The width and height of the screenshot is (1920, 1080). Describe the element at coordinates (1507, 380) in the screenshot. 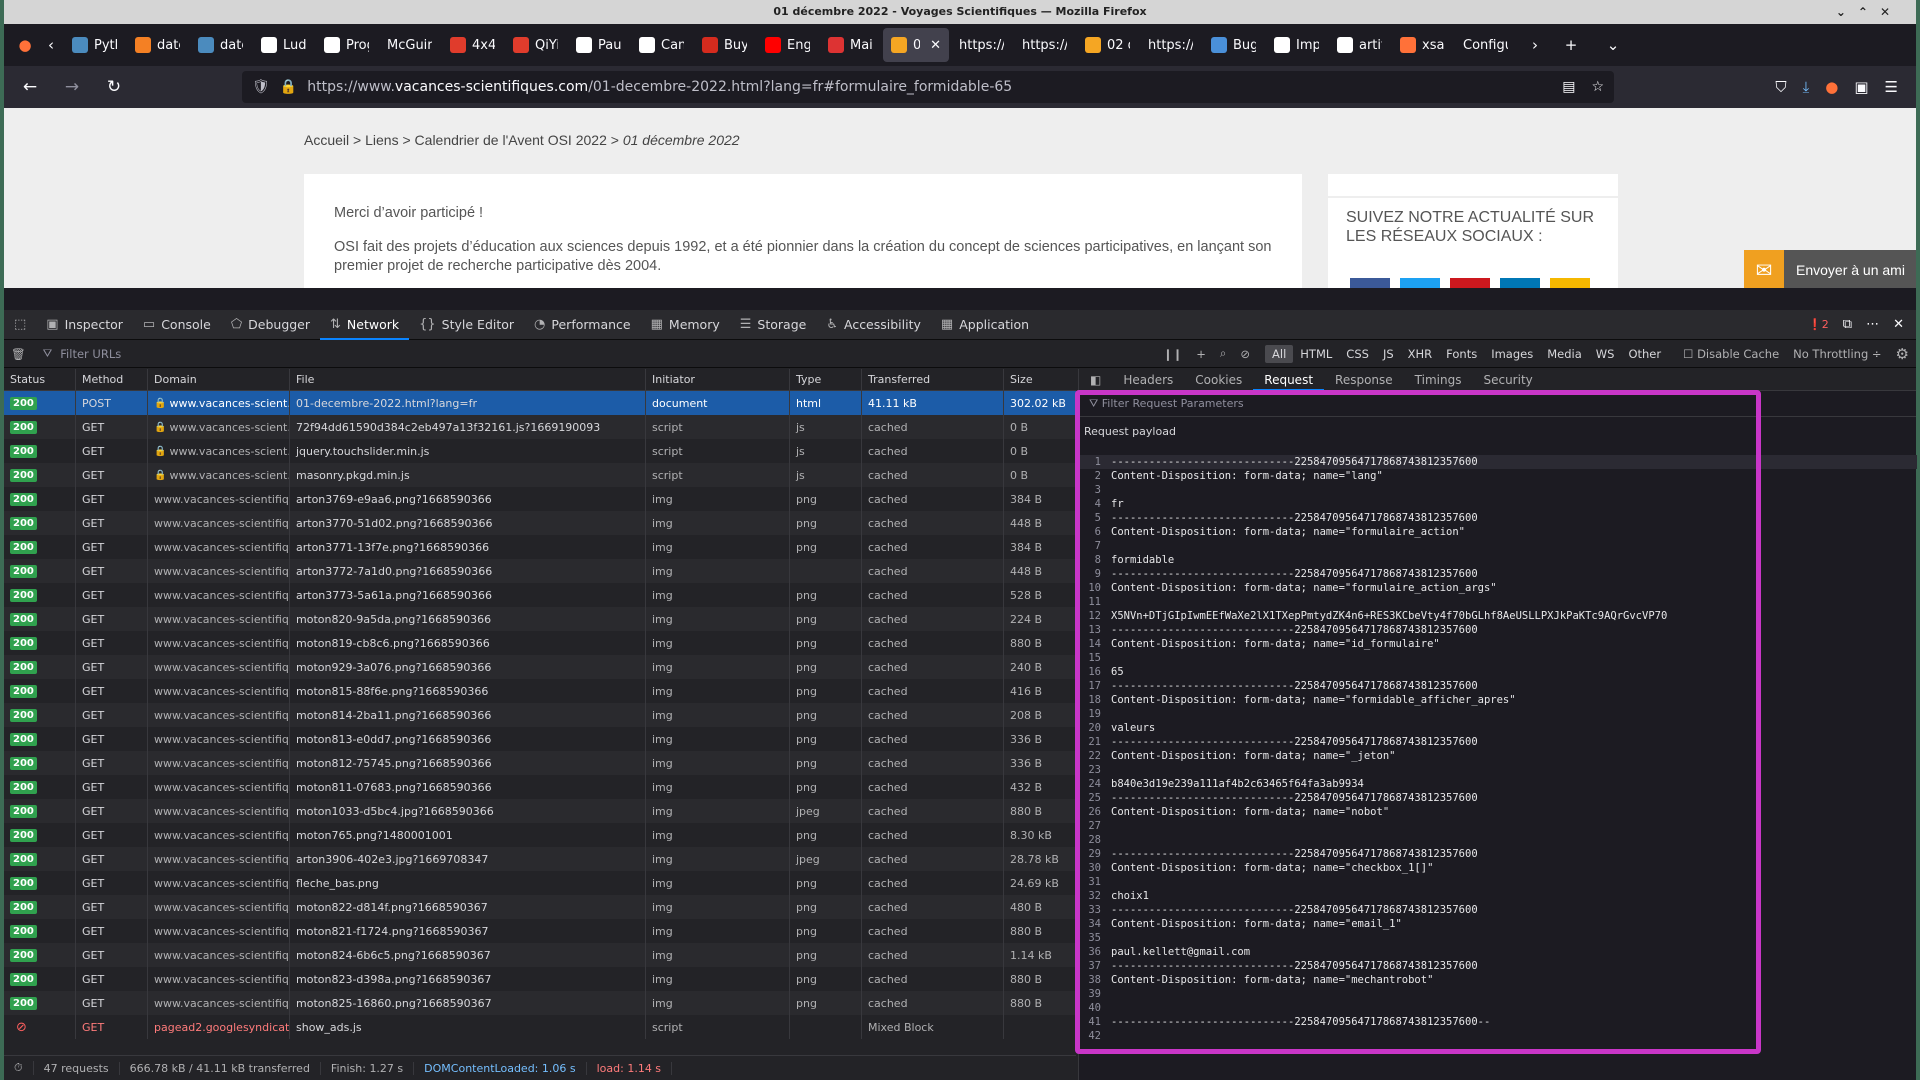

I see `tab-security: Security` at that location.